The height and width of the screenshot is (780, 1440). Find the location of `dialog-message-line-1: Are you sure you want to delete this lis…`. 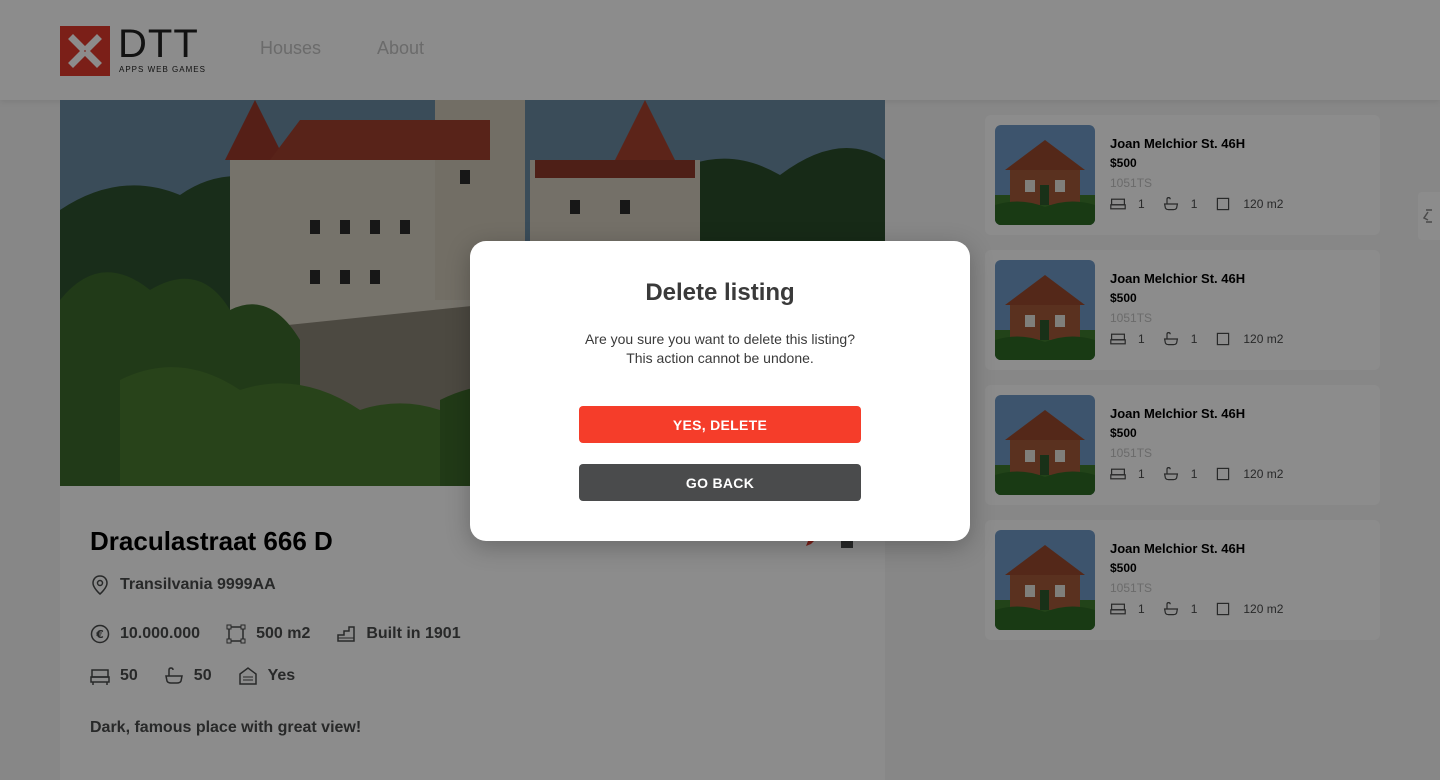

dialog-message-line-1: Are you sure you want to delete this lis… is located at coordinates (720, 339).